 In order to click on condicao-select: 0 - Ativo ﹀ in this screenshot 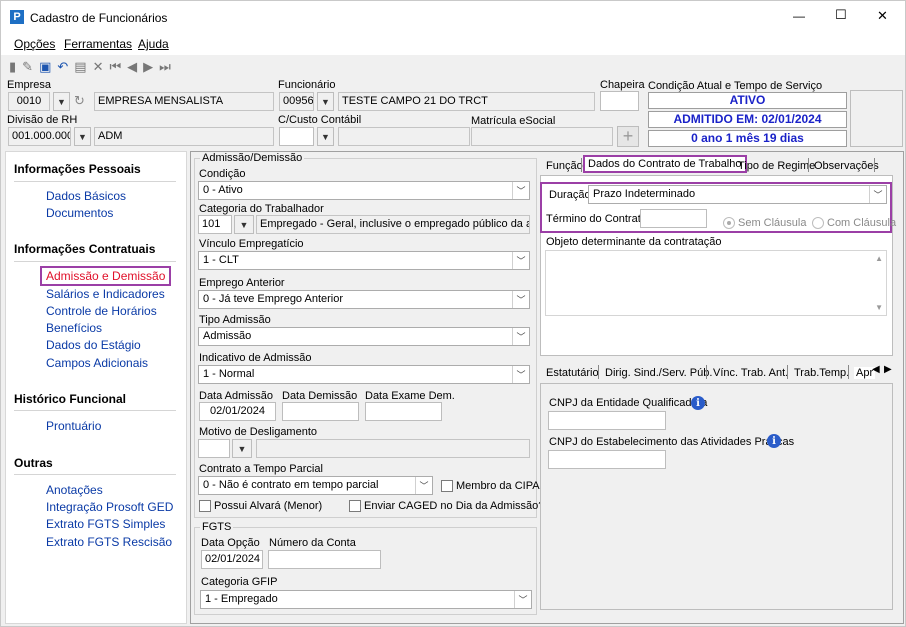, I will do `click(364, 190)`.